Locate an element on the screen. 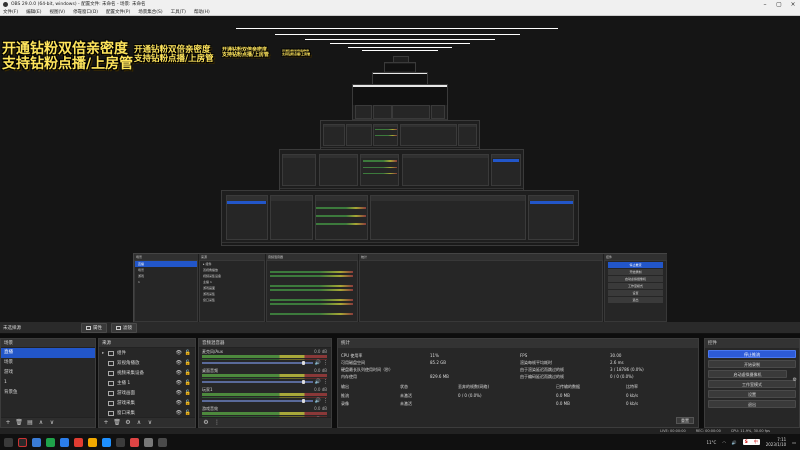  control-button: 停止推流 is located at coordinates (752, 354).